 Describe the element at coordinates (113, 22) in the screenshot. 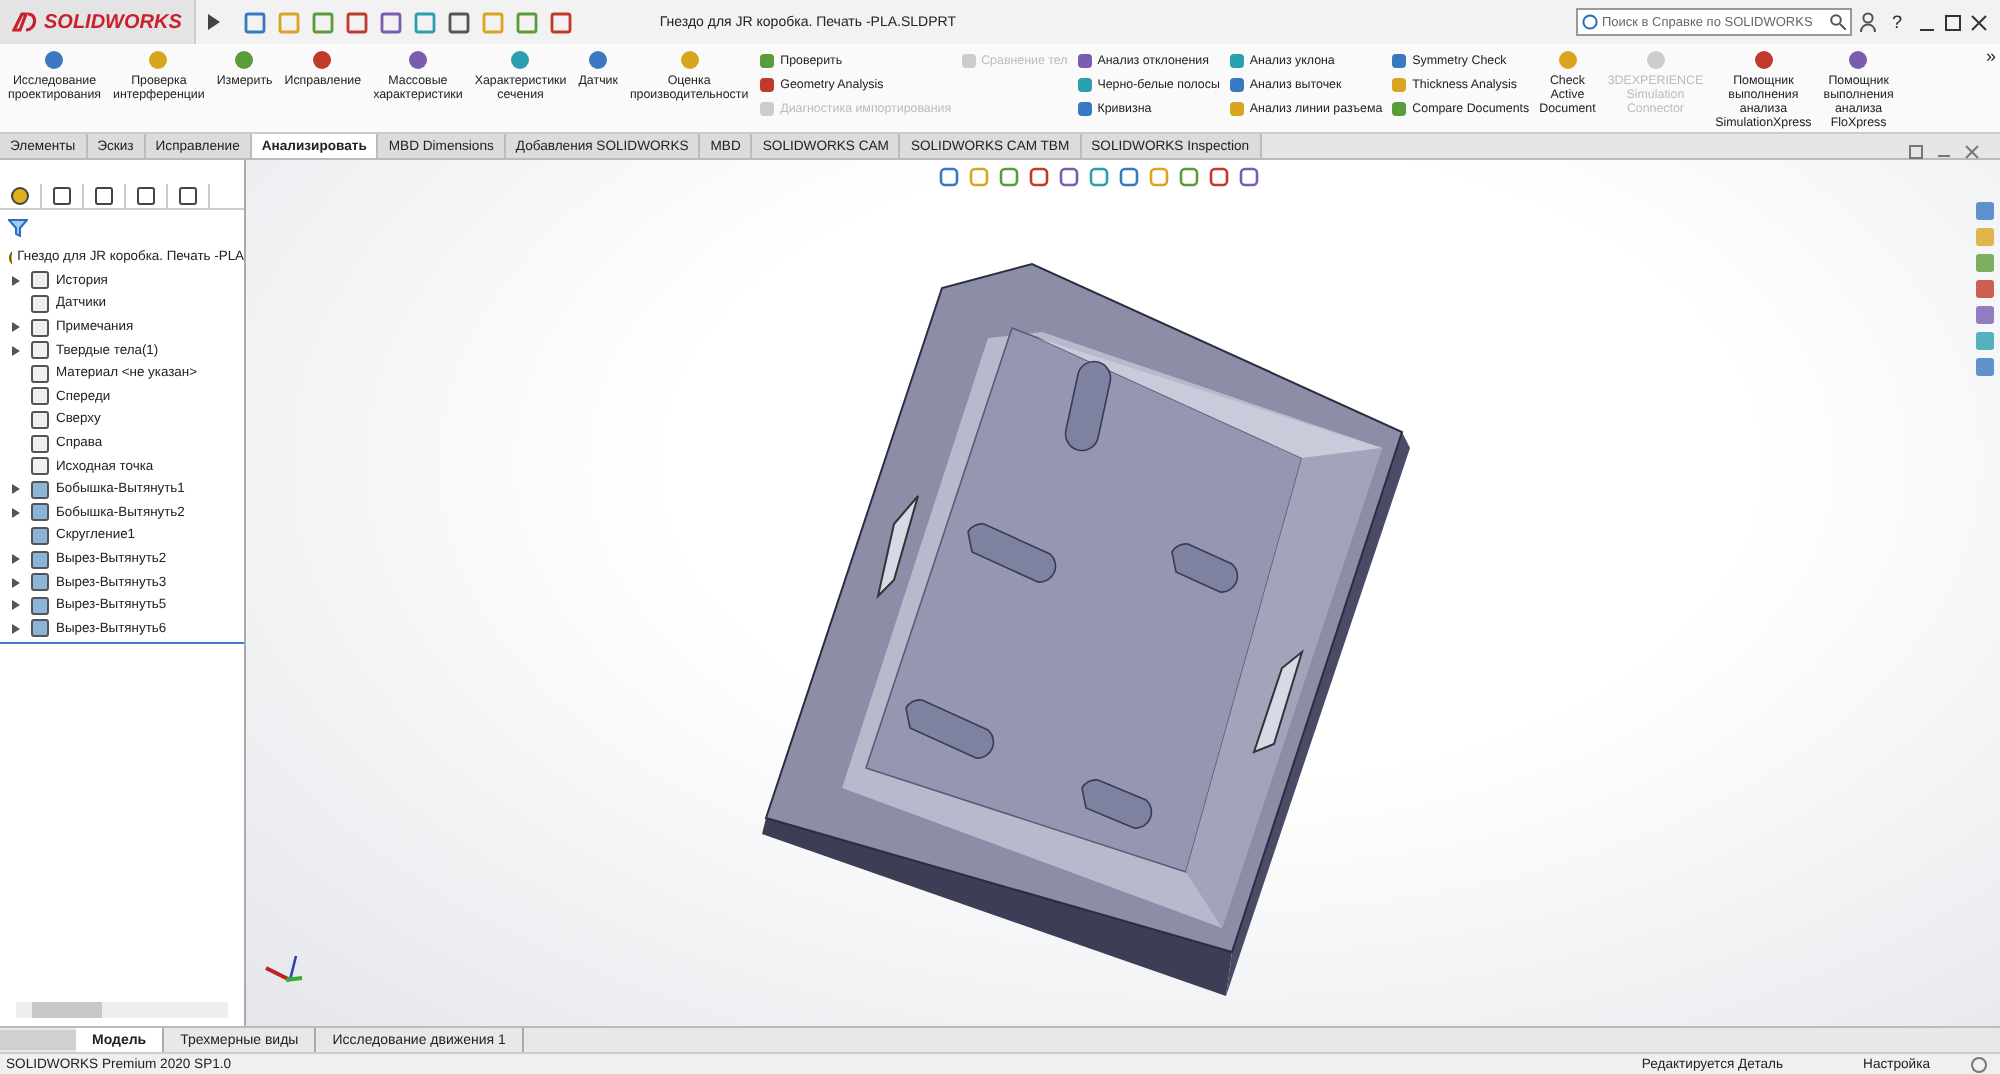

I see `app-name: SOLIDWORKS` at that location.